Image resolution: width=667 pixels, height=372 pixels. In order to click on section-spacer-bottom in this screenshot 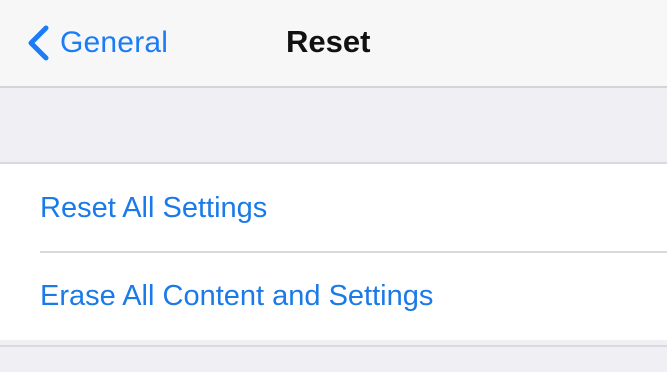, I will do `click(333, 358)`.